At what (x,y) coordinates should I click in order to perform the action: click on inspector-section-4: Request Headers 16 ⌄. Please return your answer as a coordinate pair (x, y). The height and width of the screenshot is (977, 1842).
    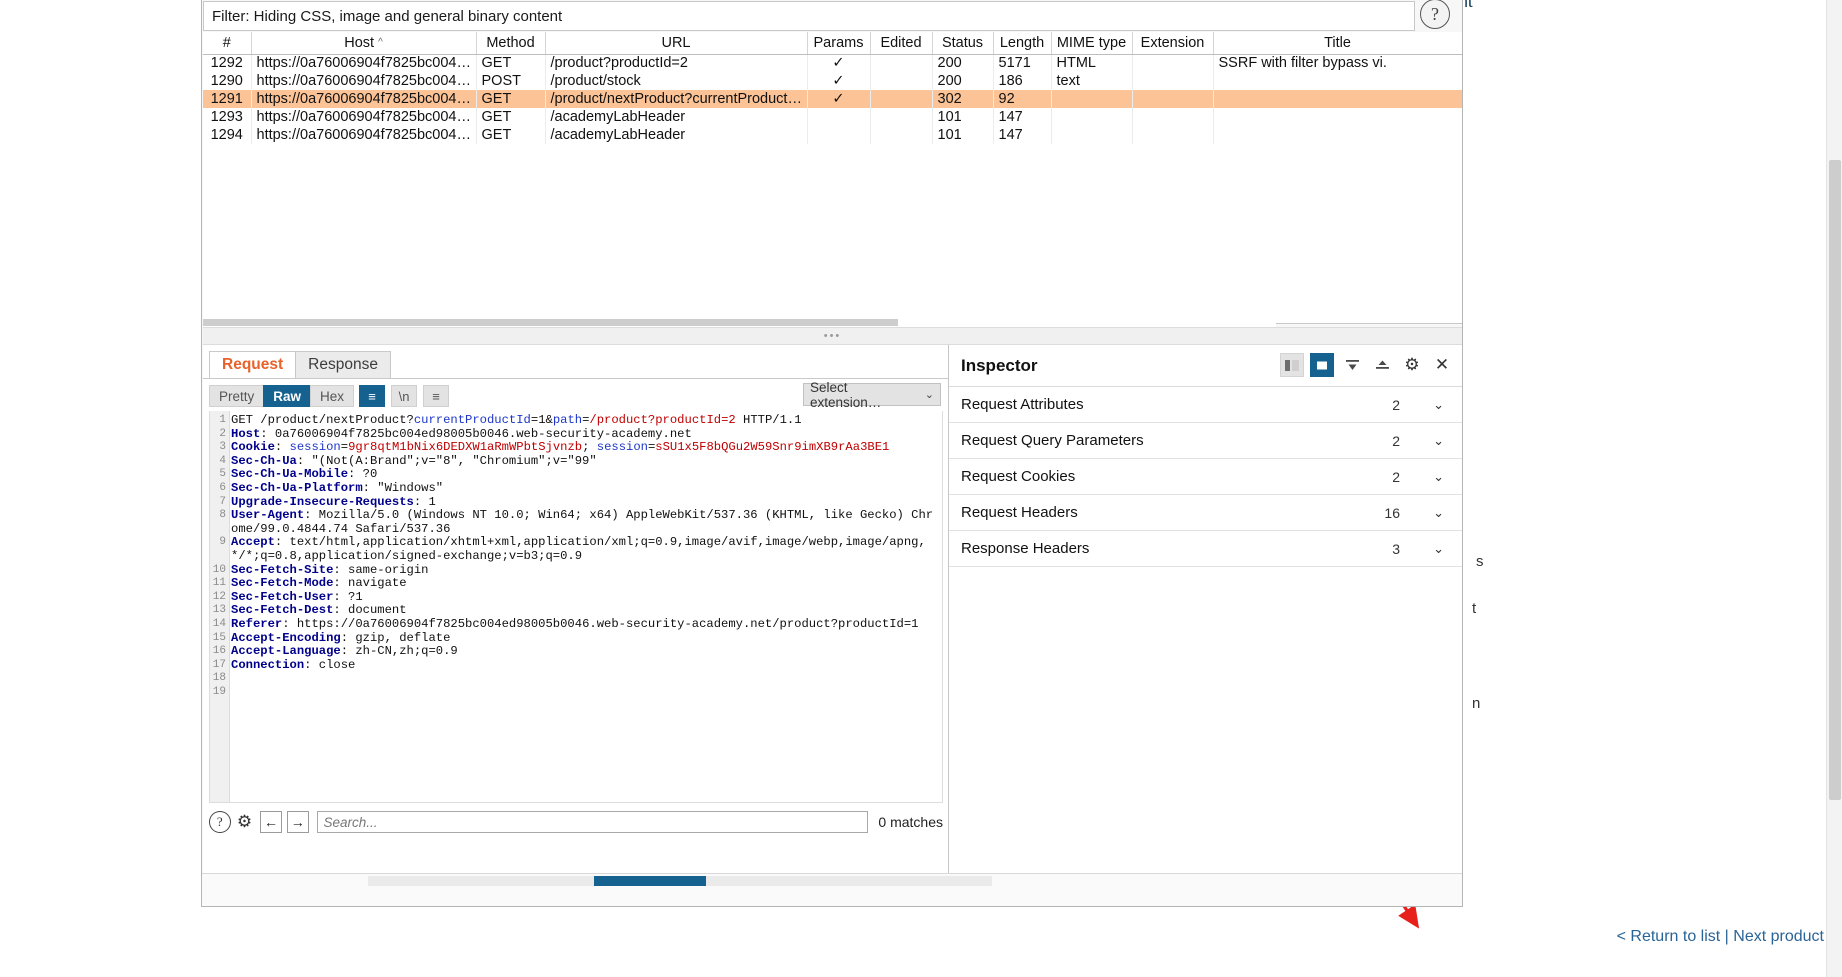
    Looking at the image, I should click on (1205, 513).